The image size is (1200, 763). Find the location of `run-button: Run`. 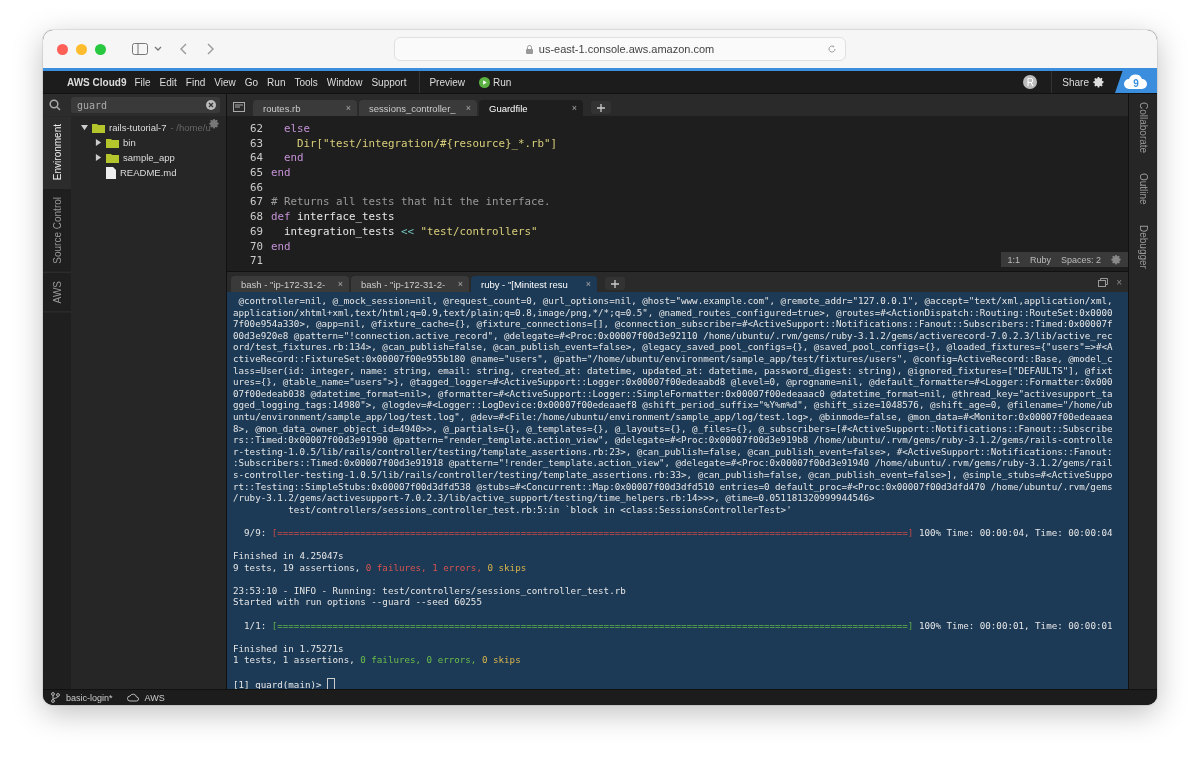

run-button: Run is located at coordinates (495, 82).